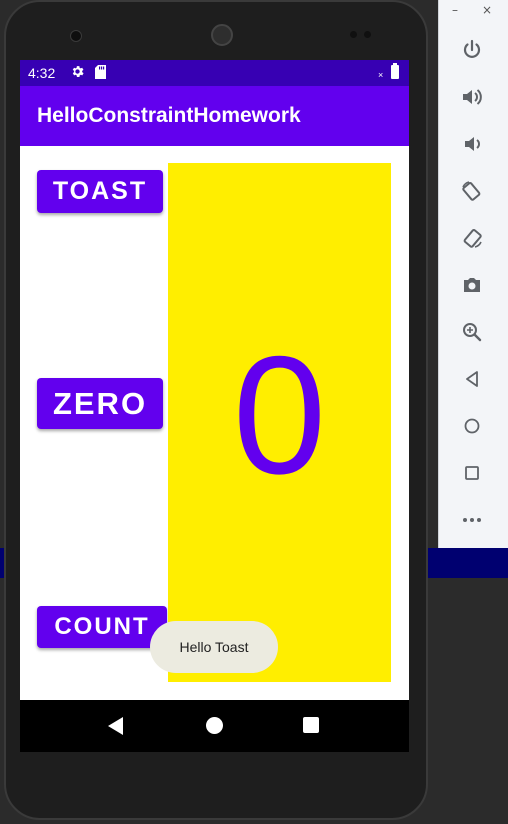 The image size is (508, 824). What do you see at coordinates (353, 34) in the screenshot?
I see `proximity-sensor` at bounding box center [353, 34].